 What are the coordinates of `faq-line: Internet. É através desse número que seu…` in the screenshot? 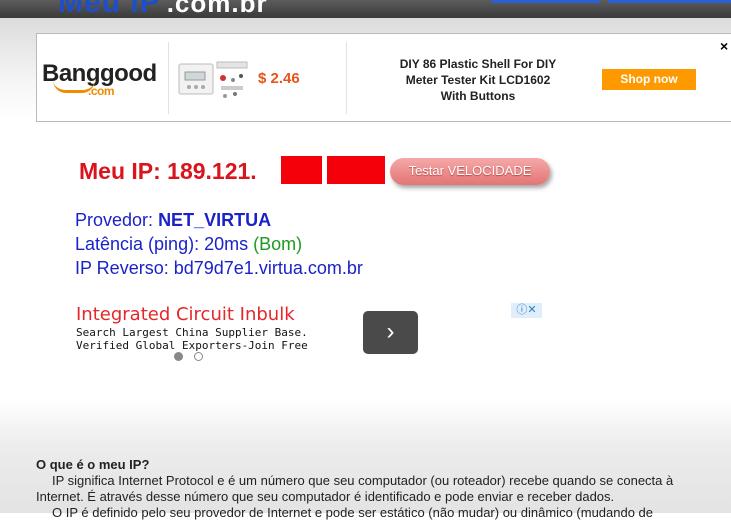 It's located at (325, 496).